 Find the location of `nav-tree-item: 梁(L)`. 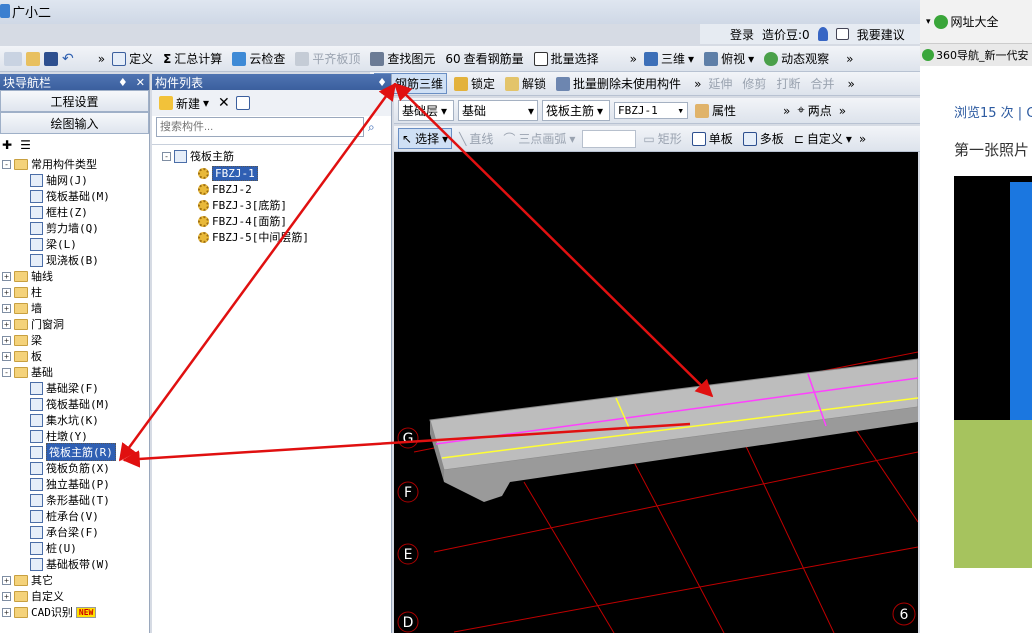

nav-tree-item: 梁(L) is located at coordinates (53, 244).